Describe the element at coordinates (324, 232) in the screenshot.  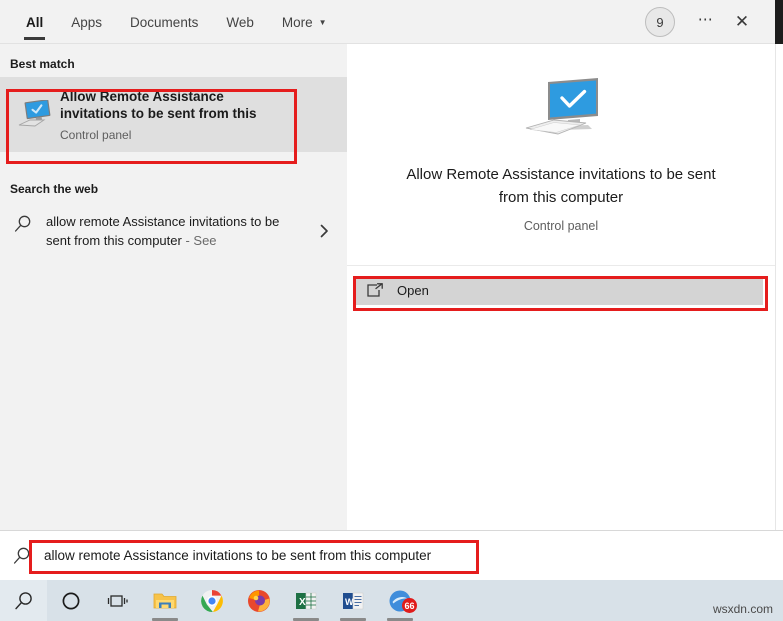
I see `chevron-right-icon` at that location.